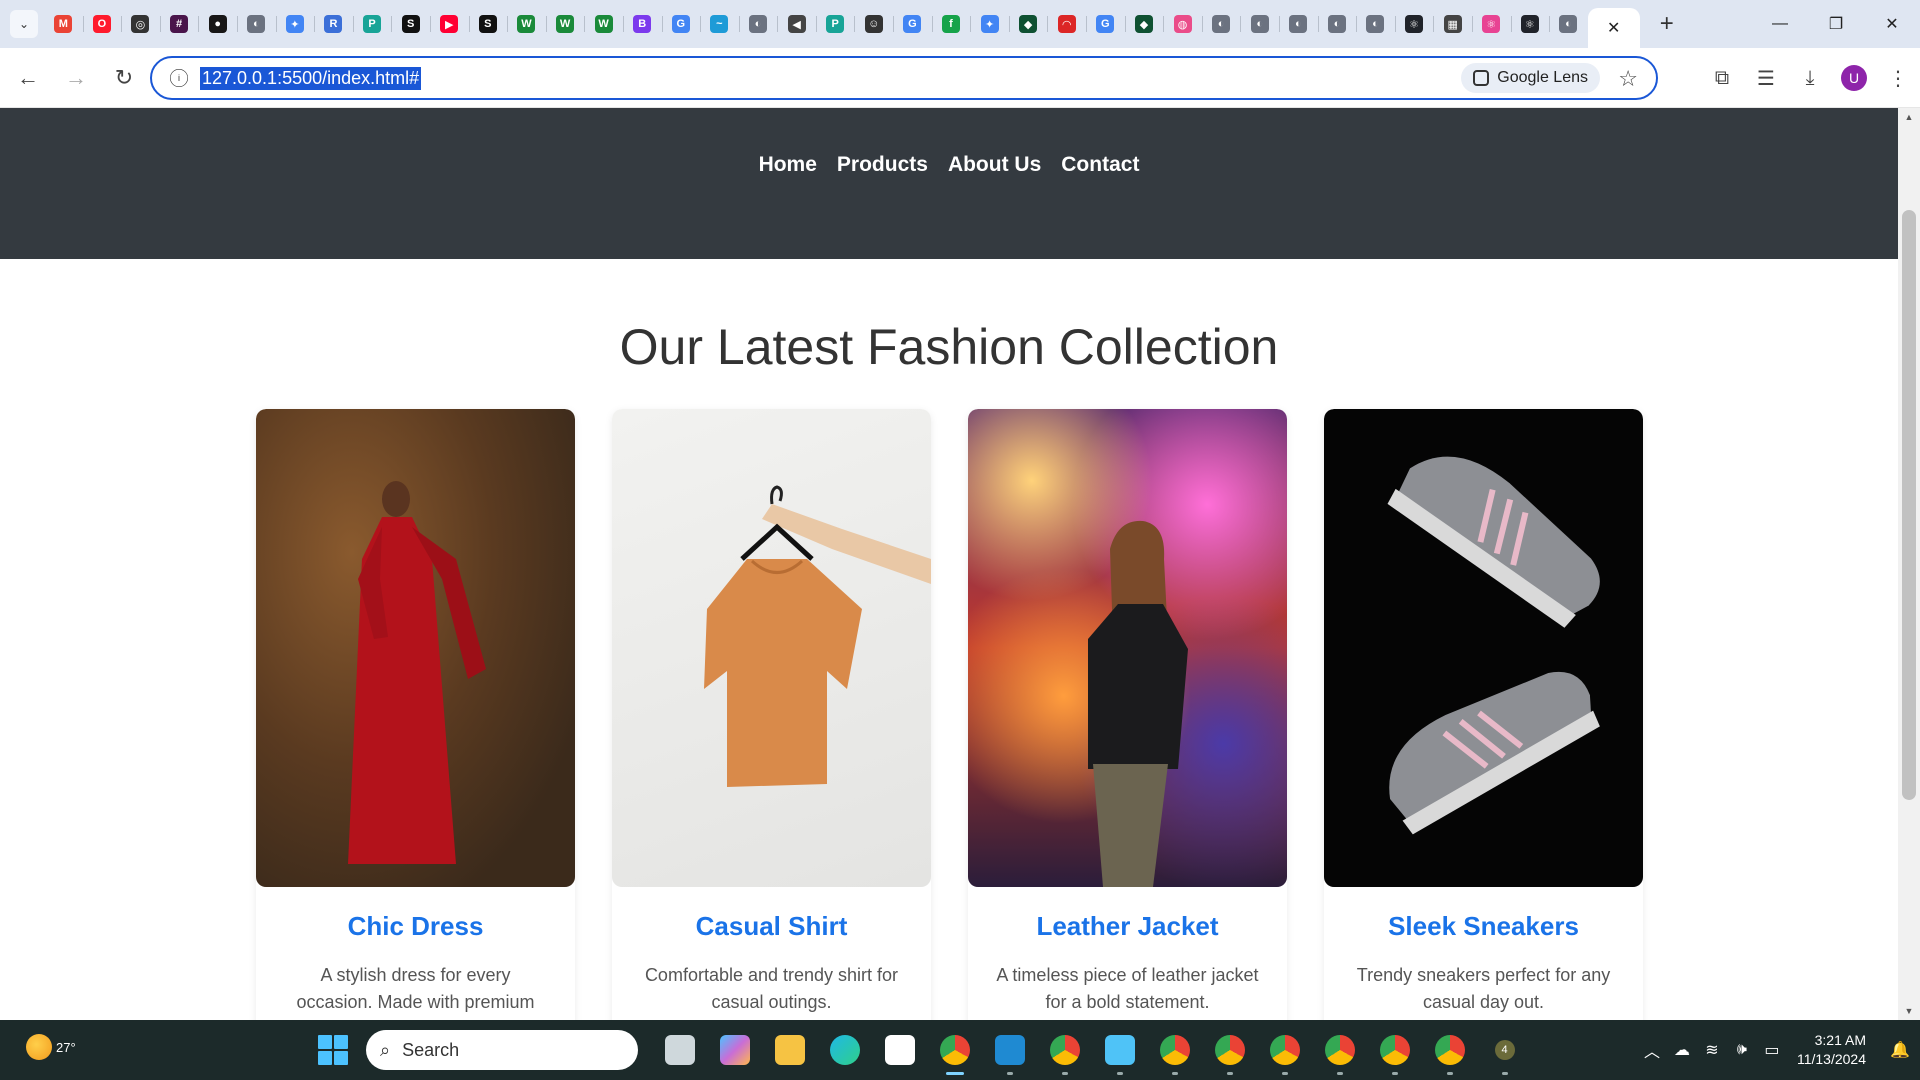 This screenshot has height=1080, width=1920. What do you see at coordinates (899, 1050) in the screenshot?
I see `store-app` at bounding box center [899, 1050].